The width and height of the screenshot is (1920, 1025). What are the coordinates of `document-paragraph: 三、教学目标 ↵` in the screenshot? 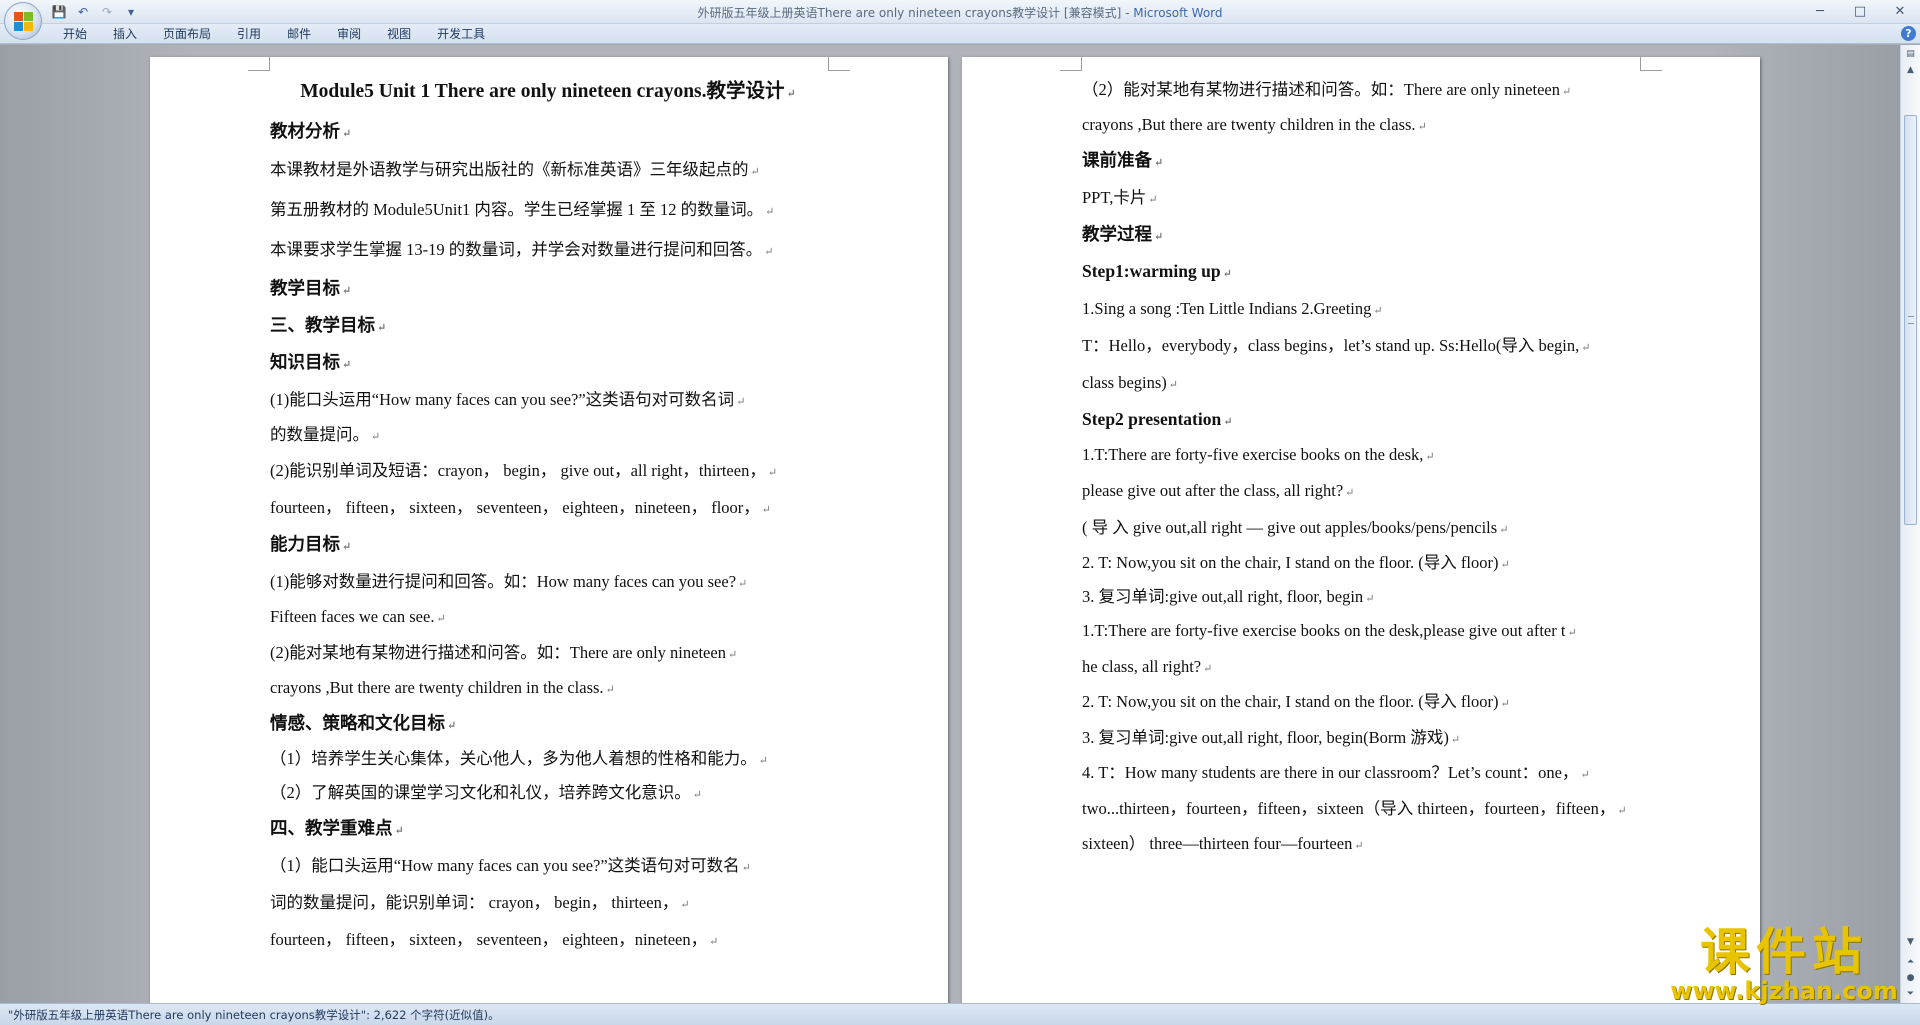 It's located at (548, 325).